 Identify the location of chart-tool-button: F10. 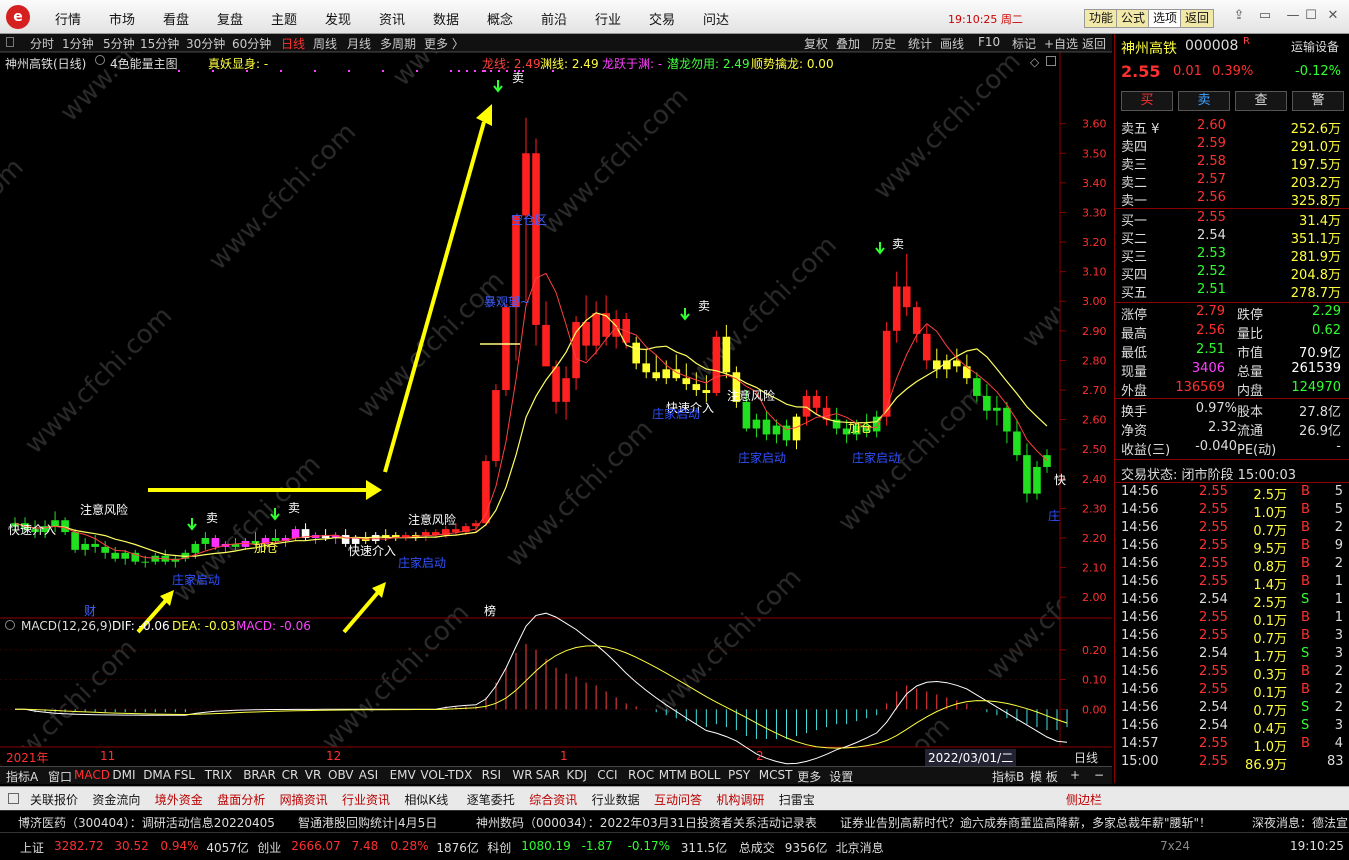
(989, 42).